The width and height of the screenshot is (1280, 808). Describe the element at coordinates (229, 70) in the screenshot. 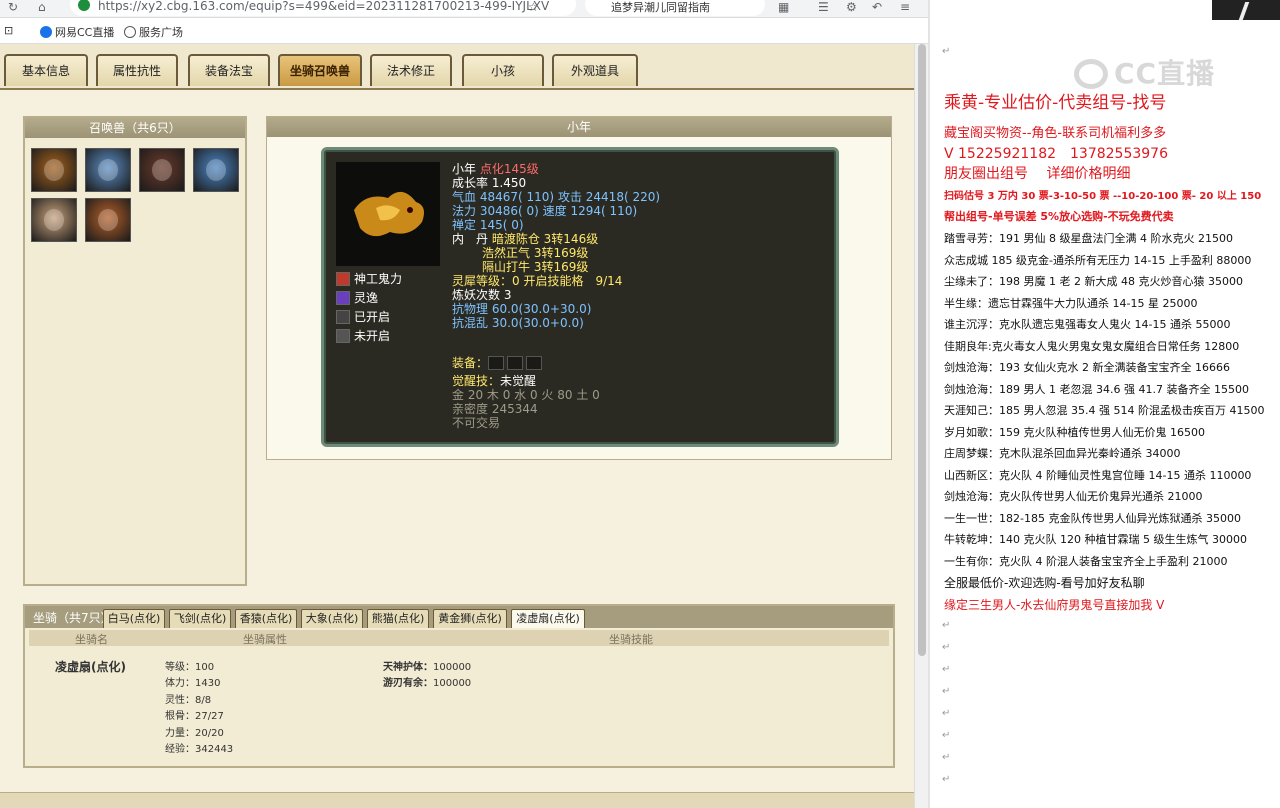

I see `tab-equipment: 装备法宝` at that location.